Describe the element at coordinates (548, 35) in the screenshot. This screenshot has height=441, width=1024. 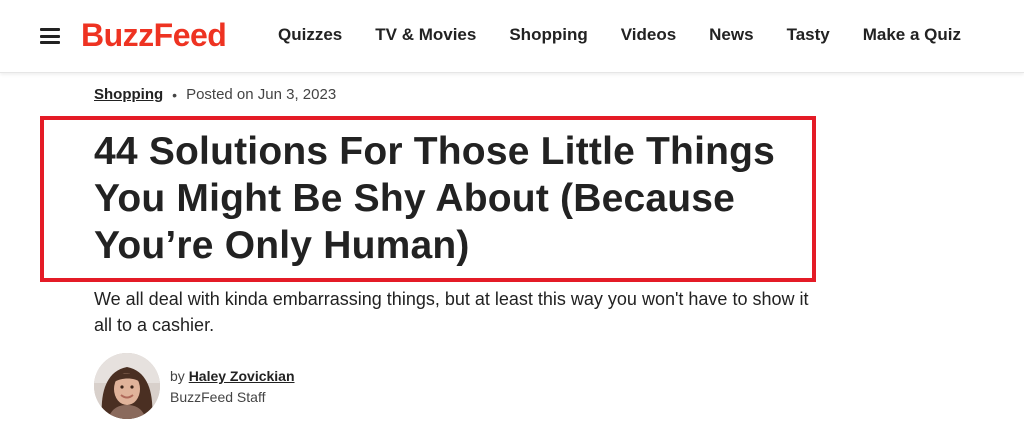
I see `nav-link-shopping: Shopping` at that location.